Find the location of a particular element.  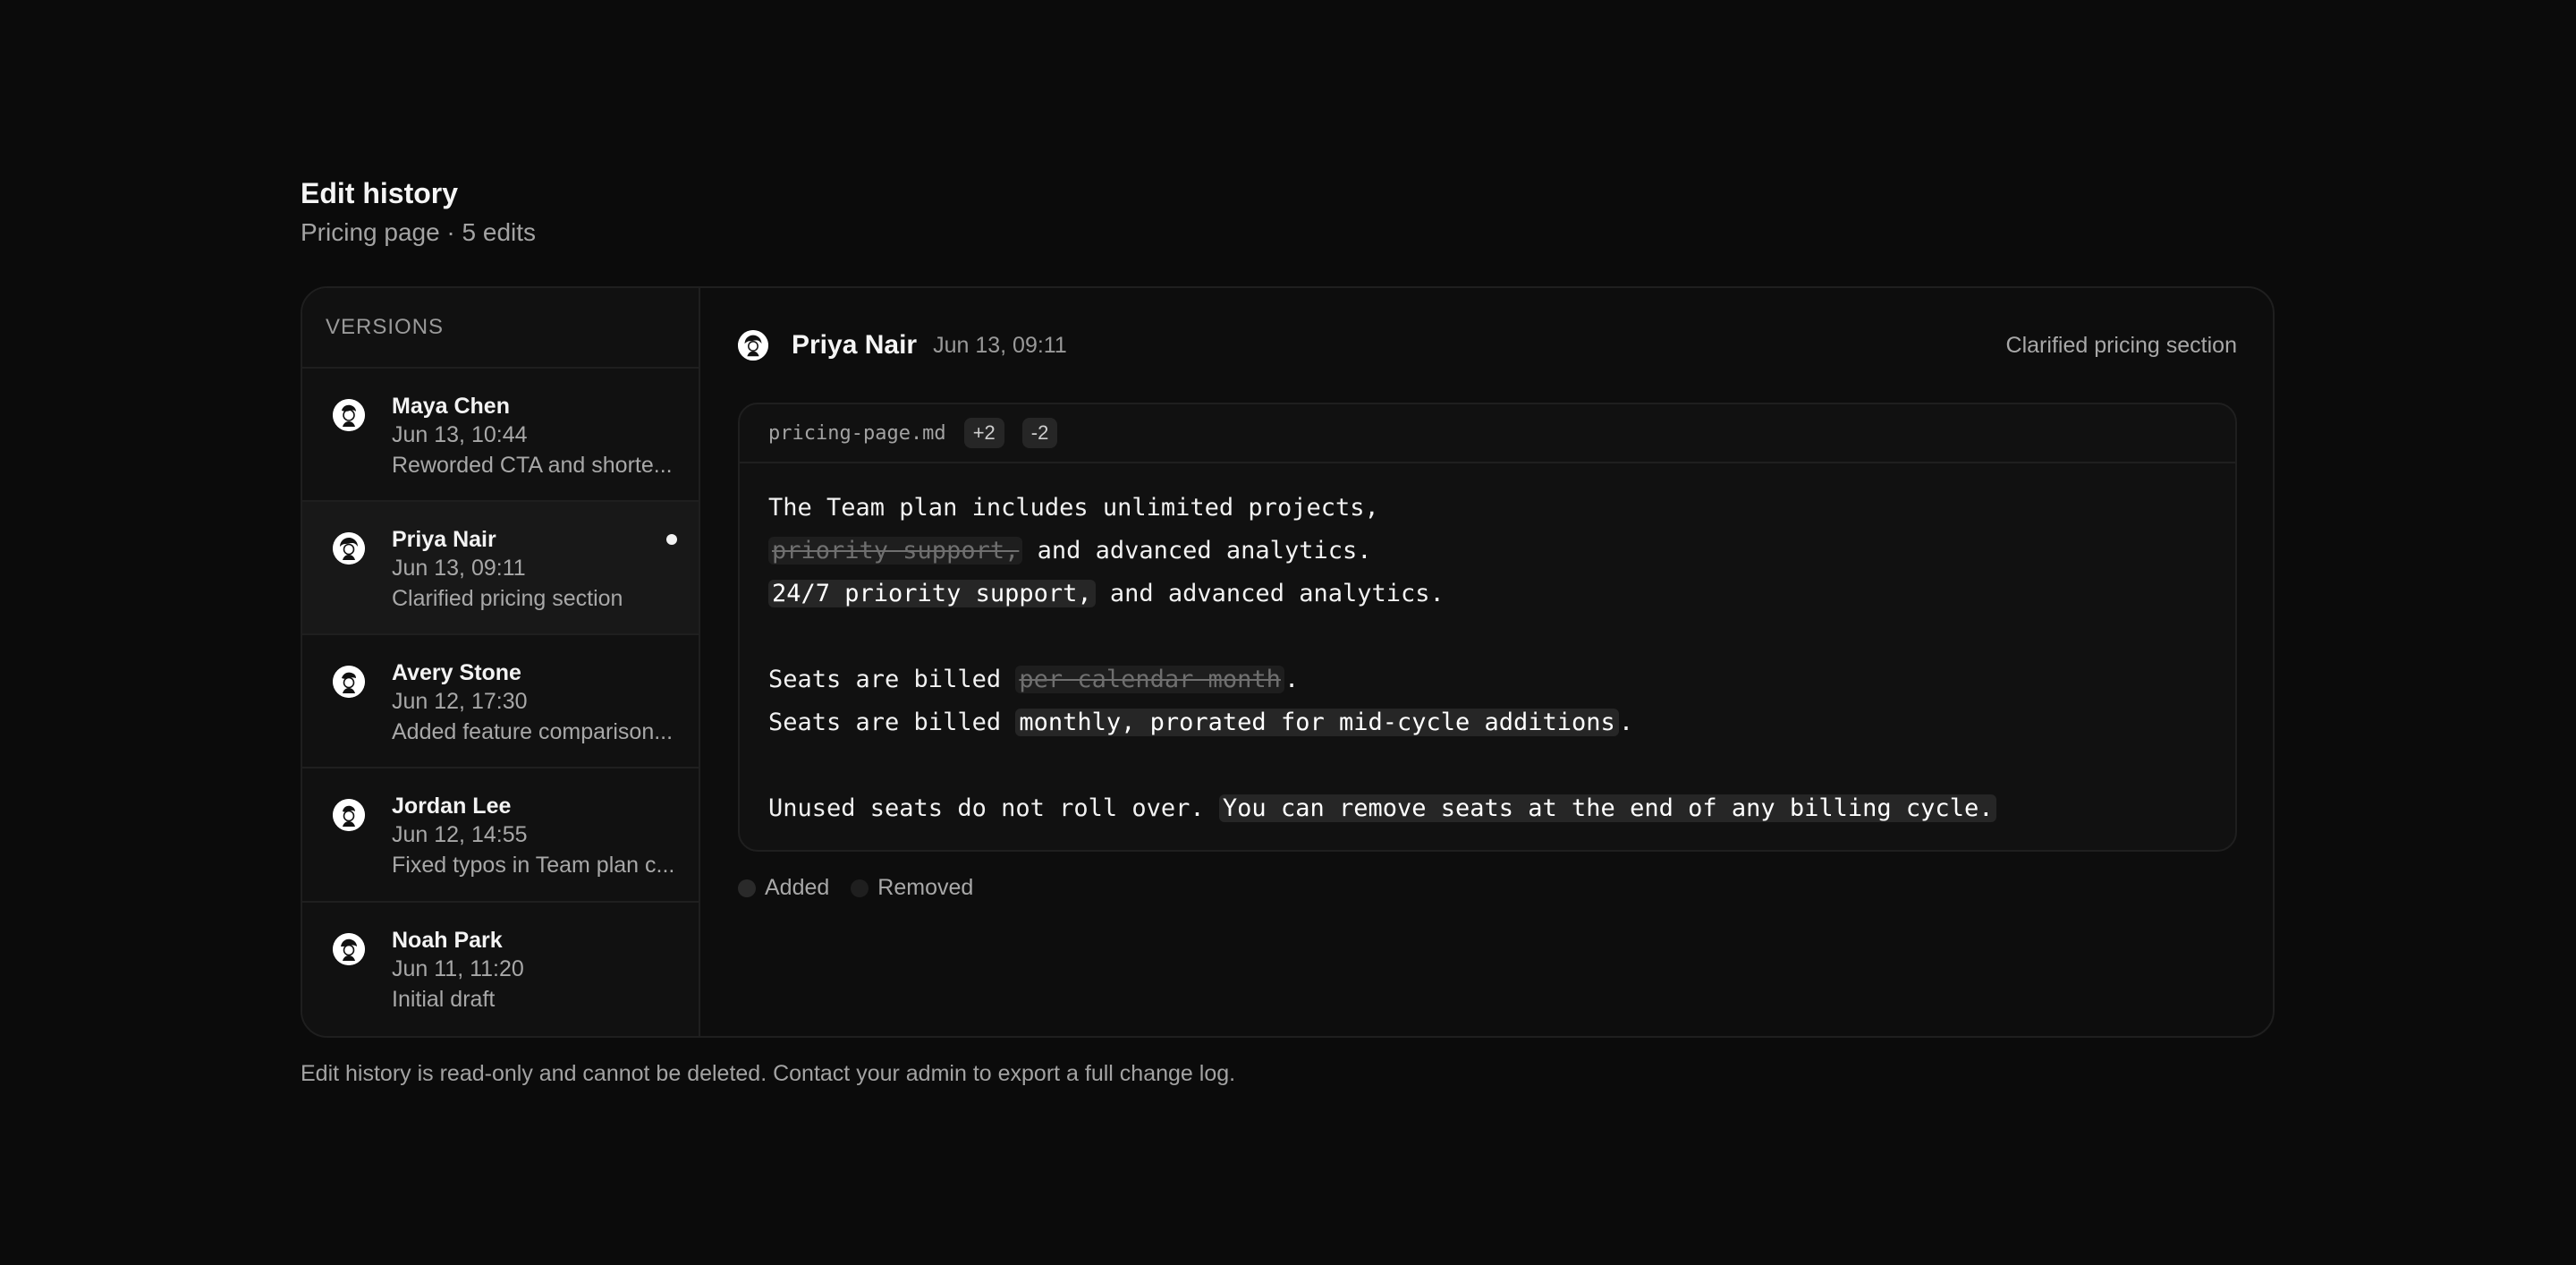

version-author: Avery Stone is located at coordinates (456, 673).